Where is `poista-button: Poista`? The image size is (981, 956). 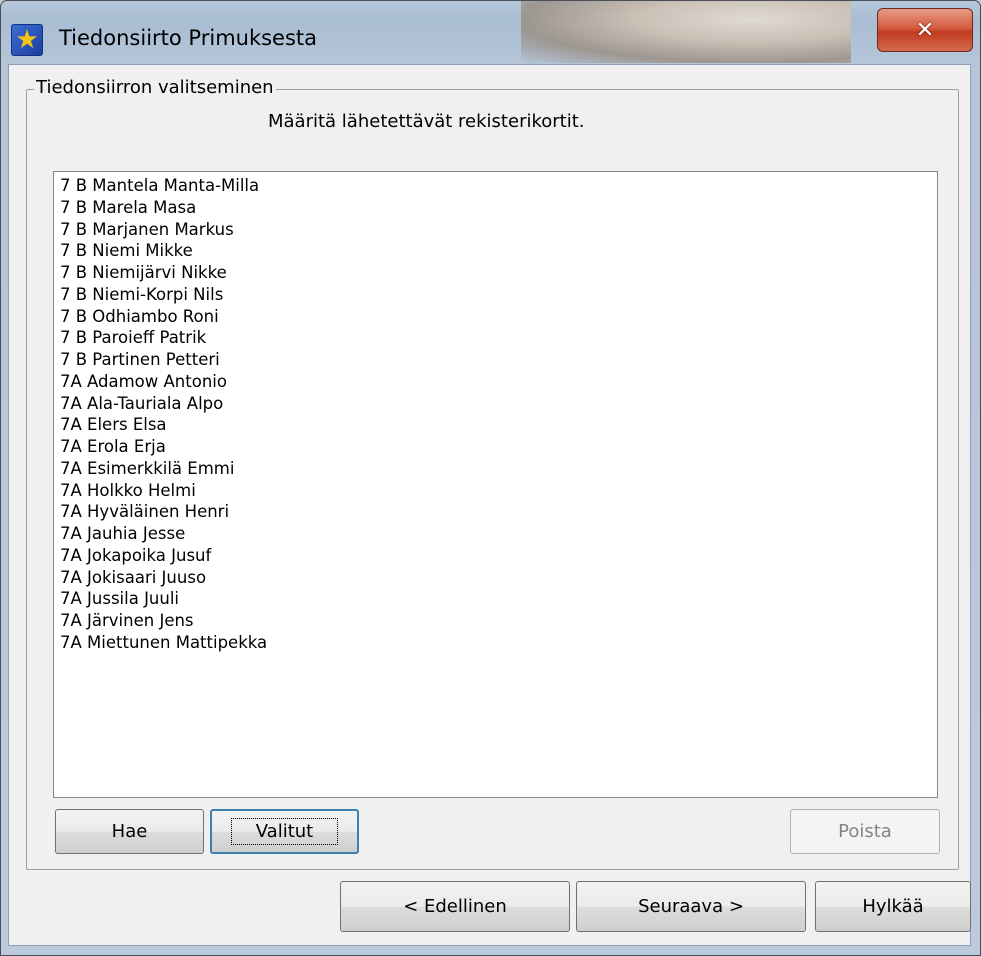
poista-button: Poista is located at coordinates (865, 831).